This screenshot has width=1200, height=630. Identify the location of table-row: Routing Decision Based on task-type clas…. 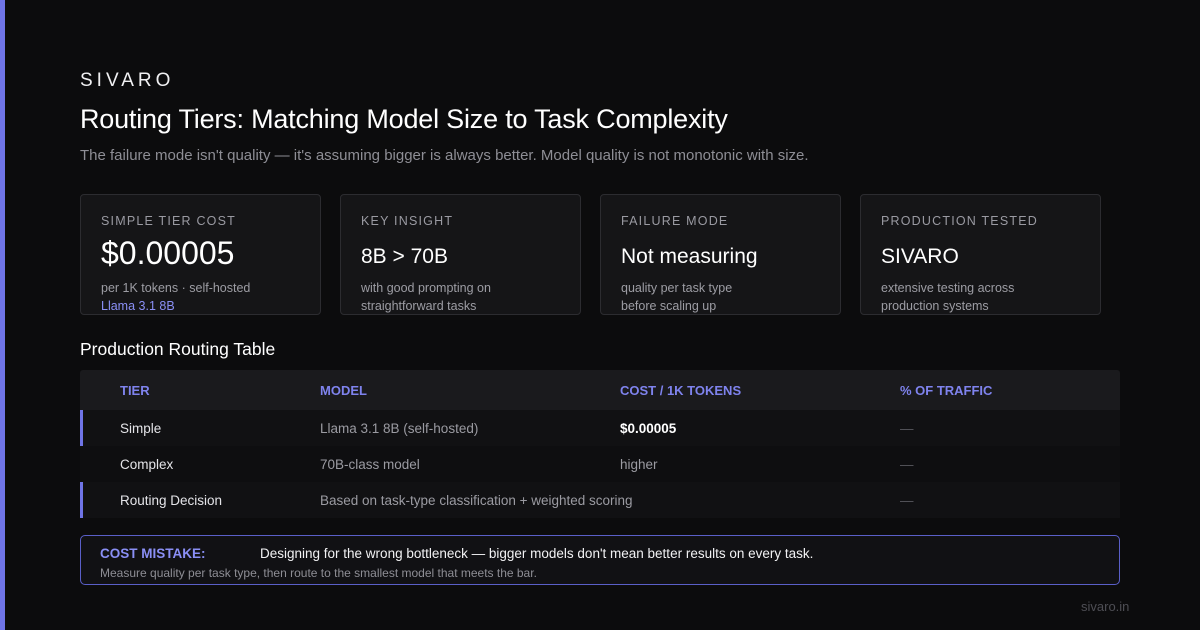
(600, 500).